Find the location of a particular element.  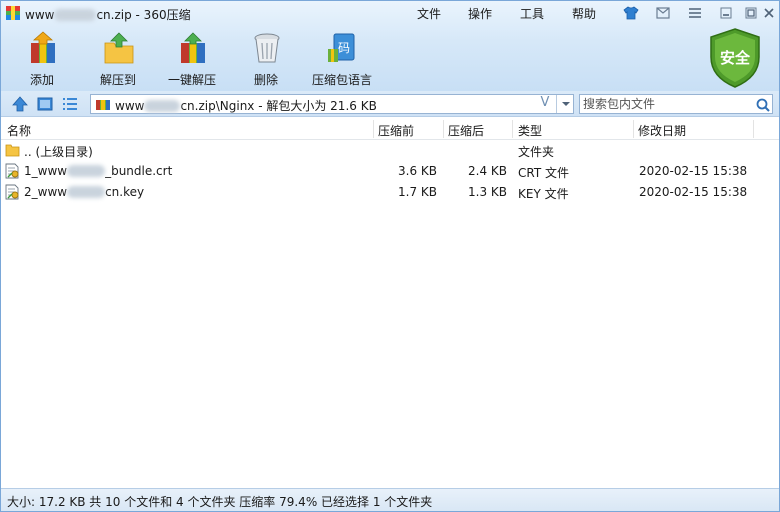

file-name: 1_www _bundle.crt is located at coordinates (98, 171).